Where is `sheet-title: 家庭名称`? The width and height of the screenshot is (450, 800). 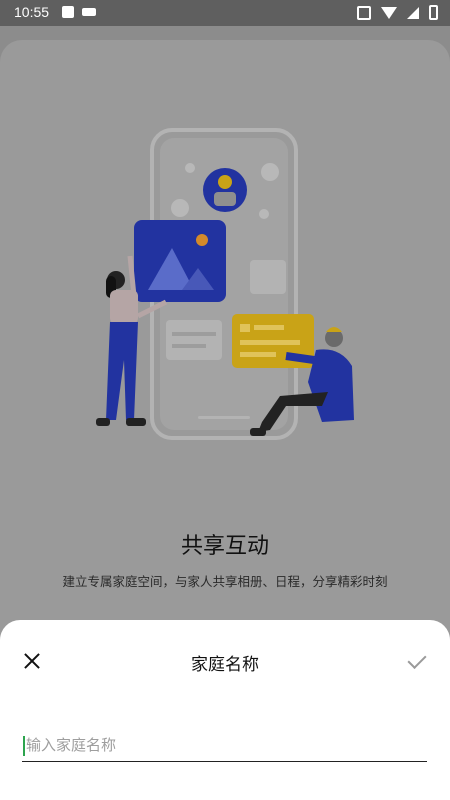 sheet-title: 家庭名称 is located at coordinates (225, 665).